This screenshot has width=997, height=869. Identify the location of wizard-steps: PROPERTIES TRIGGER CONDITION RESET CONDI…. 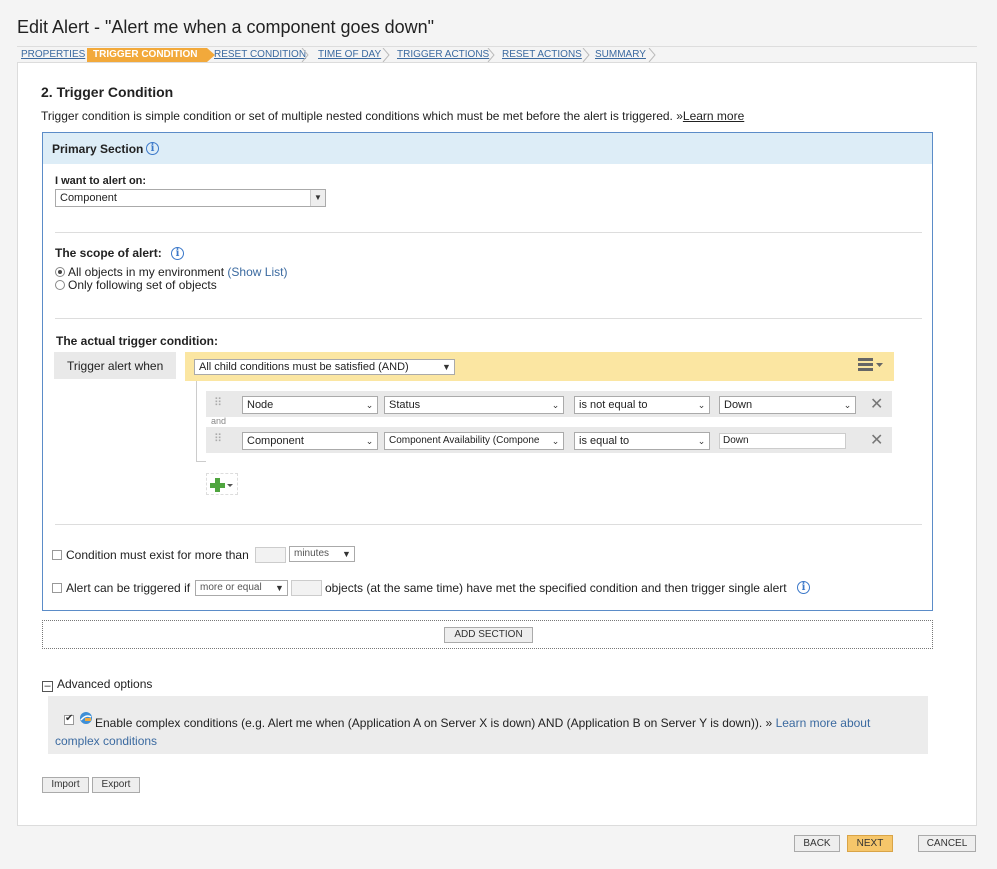
(497, 54).